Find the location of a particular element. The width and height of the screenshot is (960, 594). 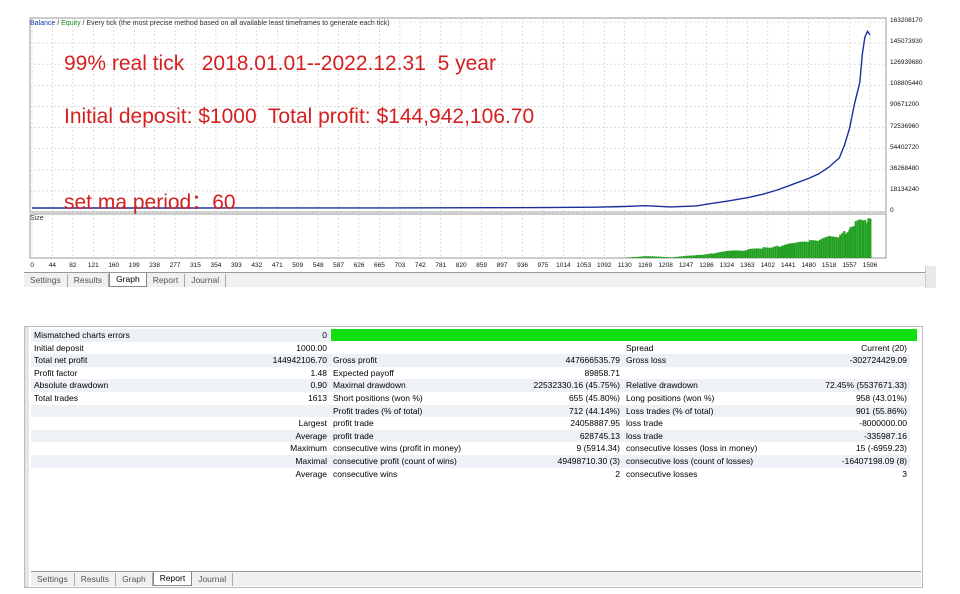

table-cell: 1.48 is located at coordinates (287, 373).